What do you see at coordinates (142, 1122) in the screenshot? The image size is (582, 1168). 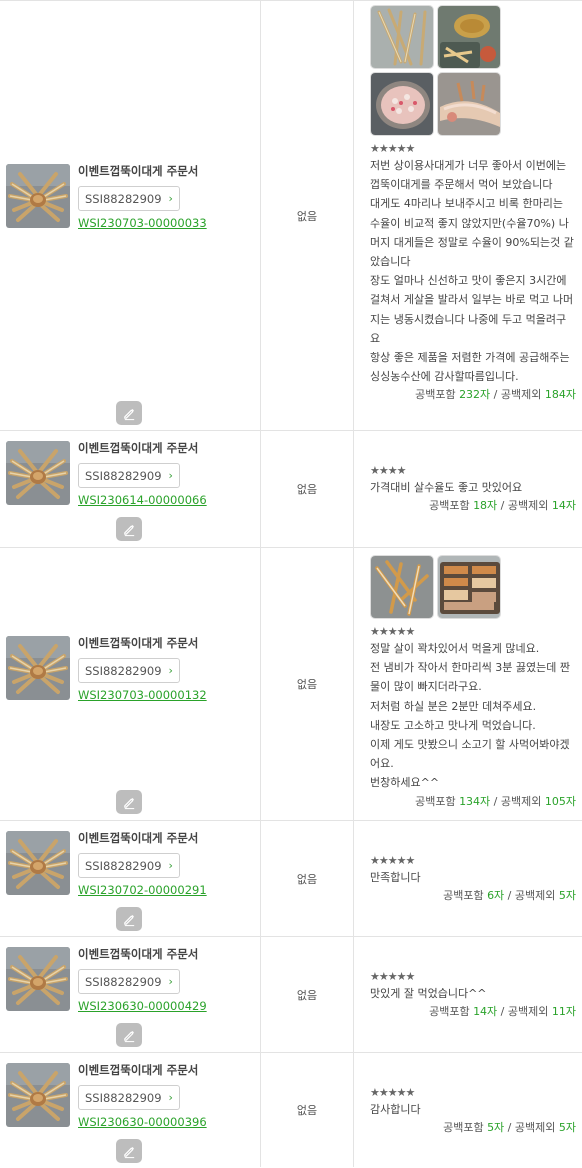 I see `order-number-link: WSI230630-00000396` at bounding box center [142, 1122].